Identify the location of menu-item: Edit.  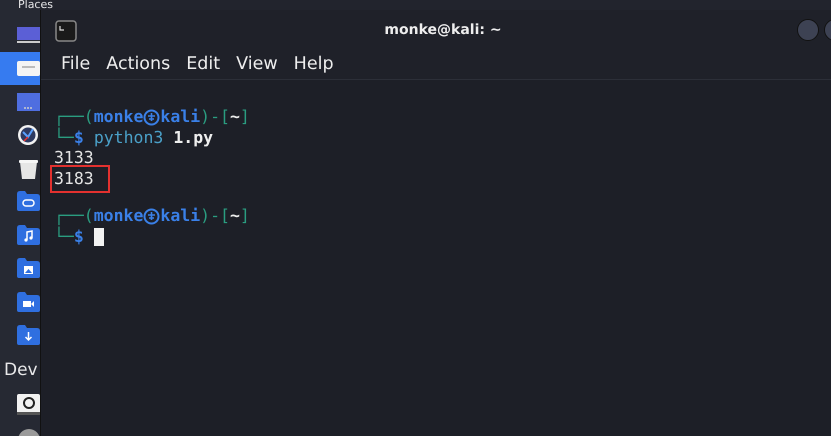
(203, 64).